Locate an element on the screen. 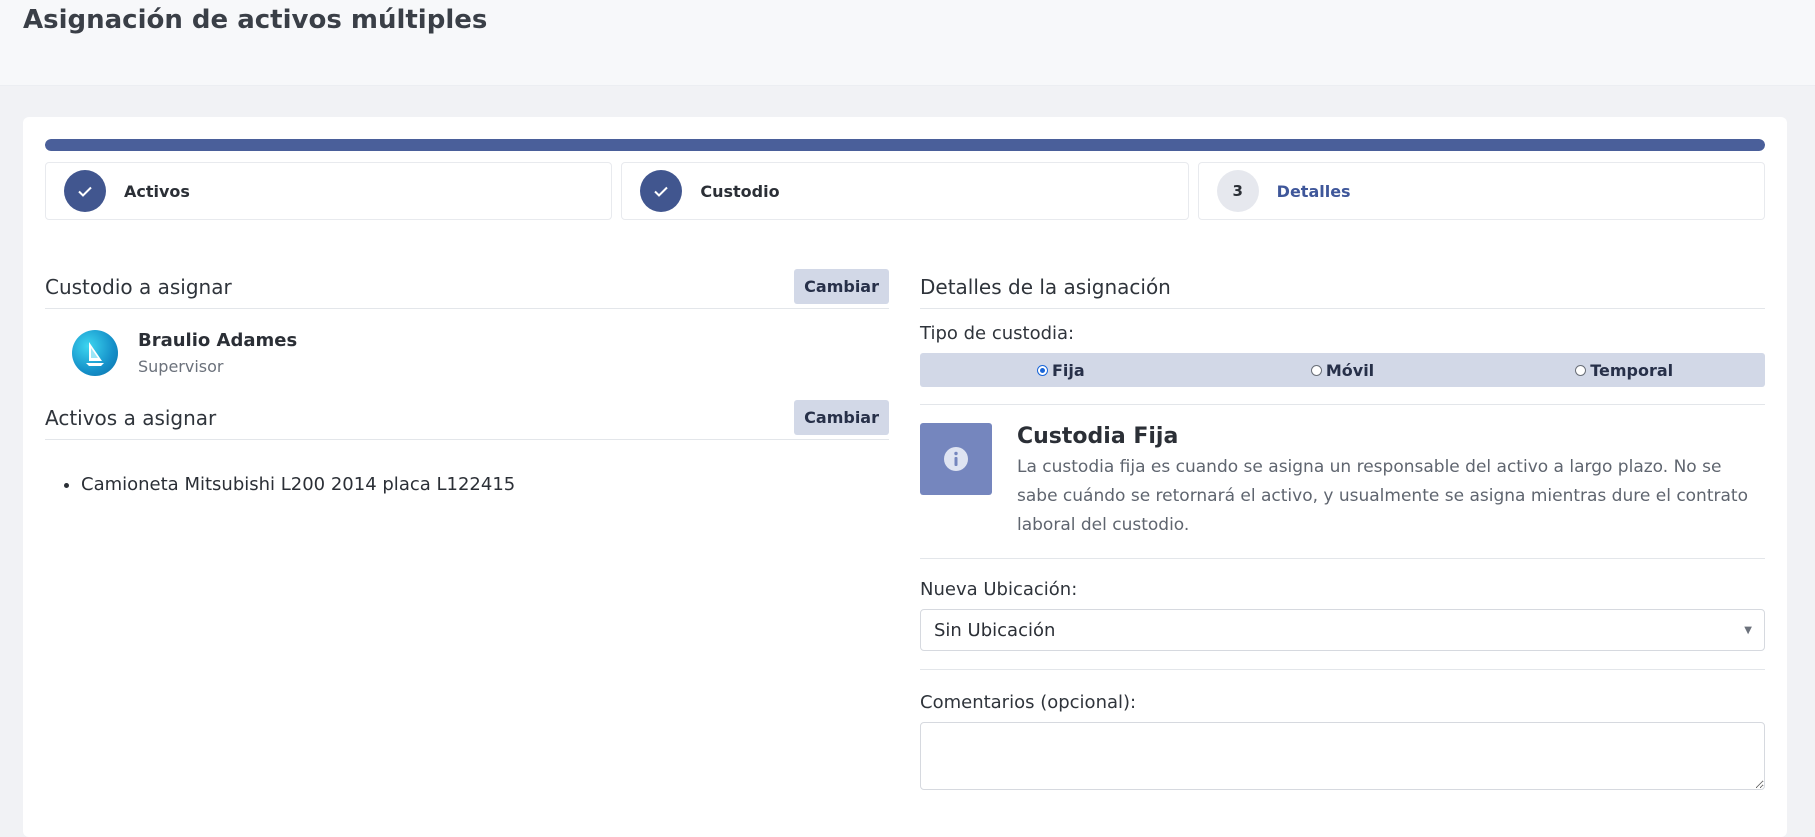 This screenshot has width=1815, height=837. custodian-section-header: Custodio a asignar Cambiar is located at coordinates (467, 287).